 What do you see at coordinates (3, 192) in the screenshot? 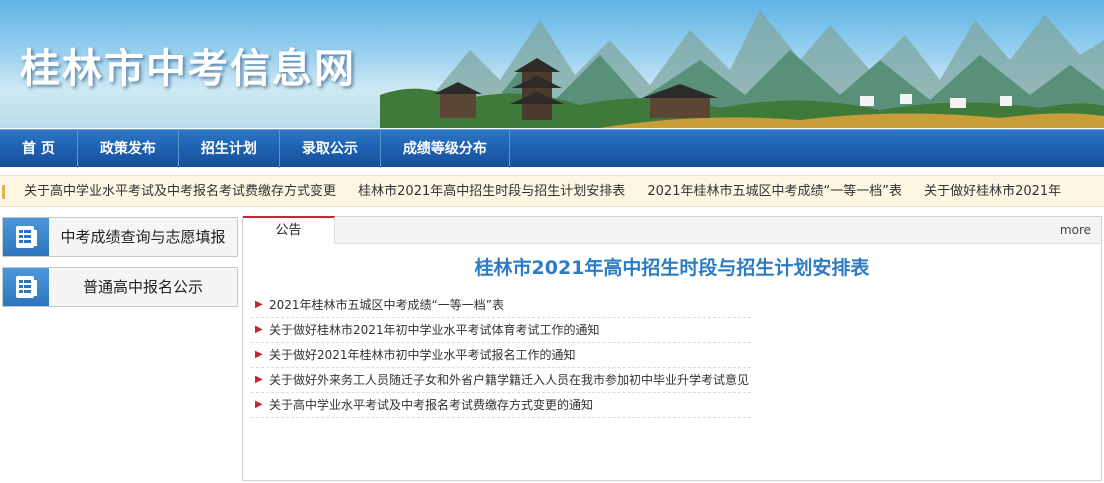
I see `ticker-marker` at bounding box center [3, 192].